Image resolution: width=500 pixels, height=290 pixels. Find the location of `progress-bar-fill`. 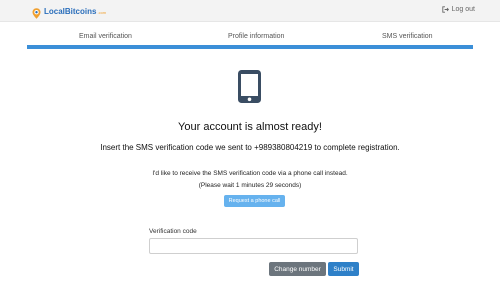

progress-bar-fill is located at coordinates (250, 47).